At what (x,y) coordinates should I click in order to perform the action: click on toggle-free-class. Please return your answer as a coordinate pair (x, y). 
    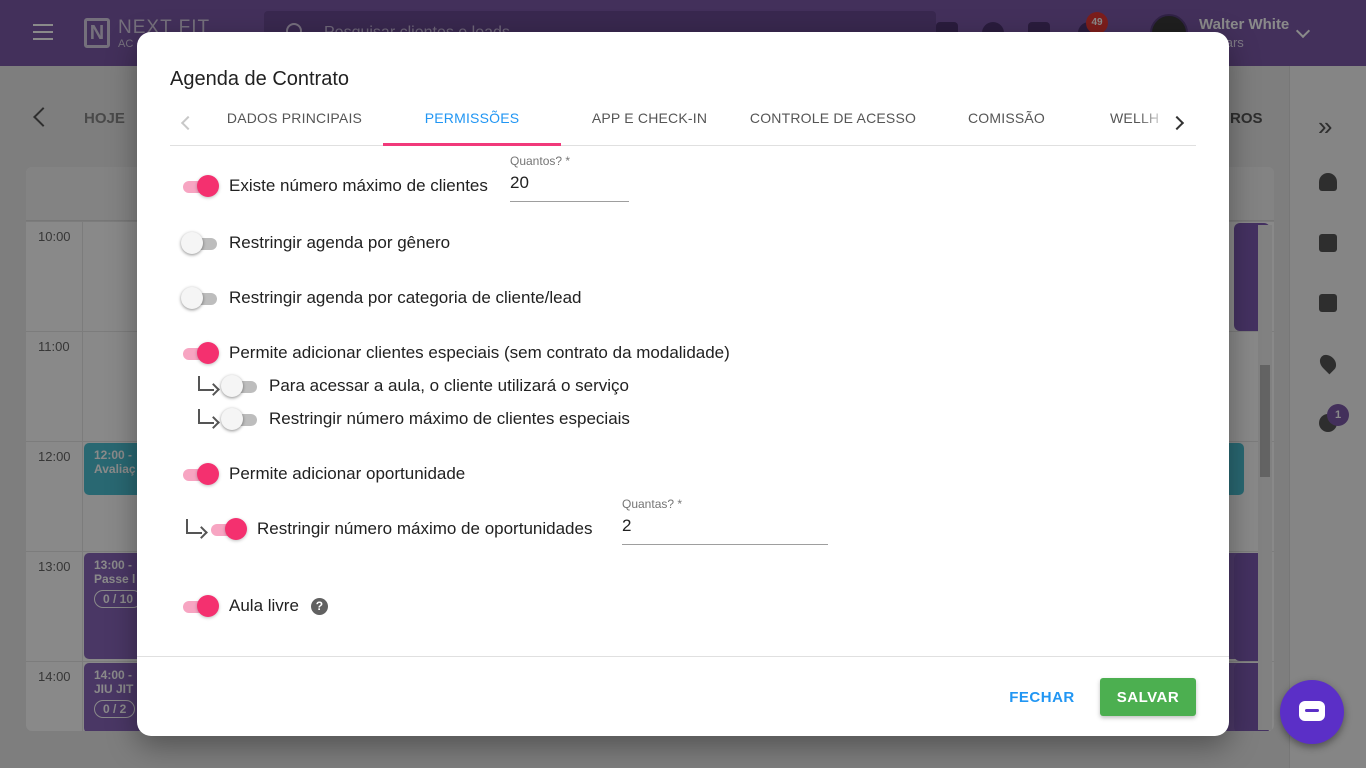
    Looking at the image, I should click on (200, 606).